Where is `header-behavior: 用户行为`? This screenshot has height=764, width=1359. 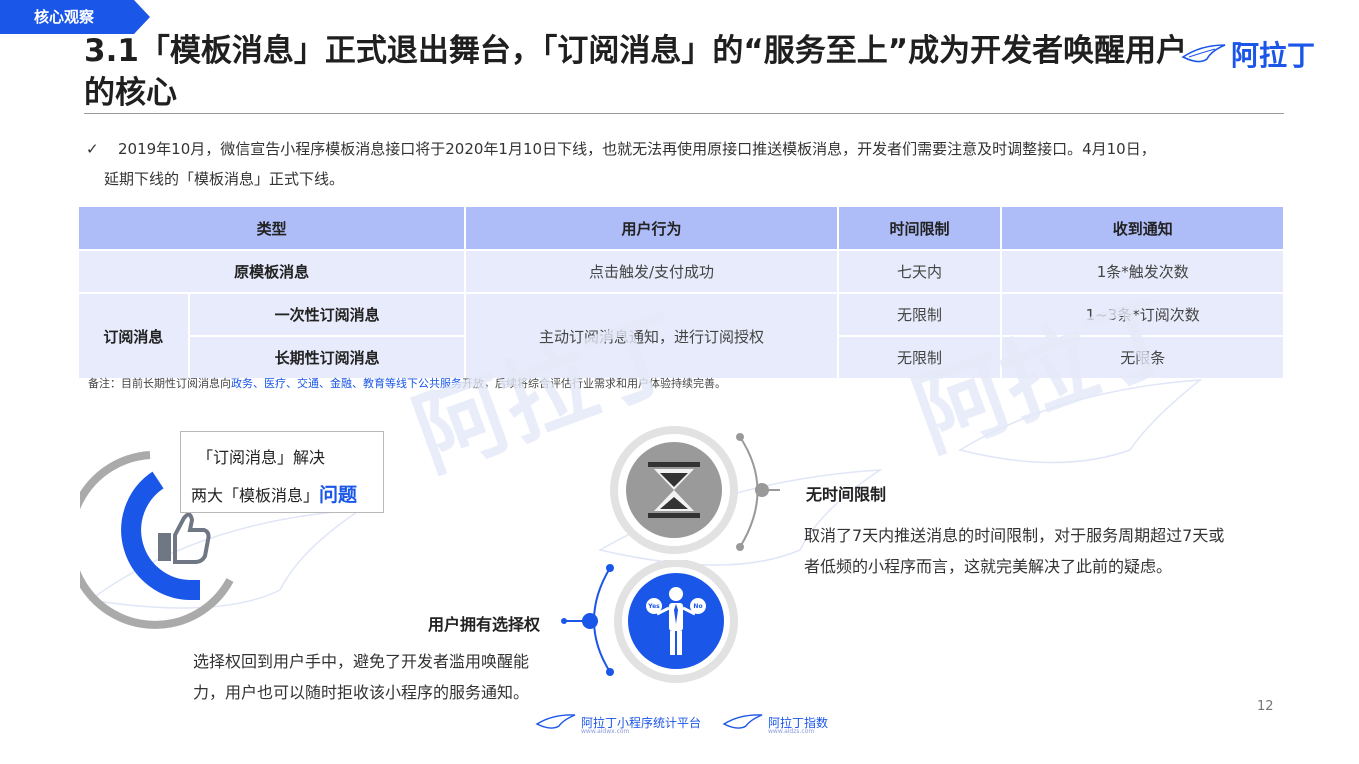 header-behavior: 用户行为 is located at coordinates (651, 228).